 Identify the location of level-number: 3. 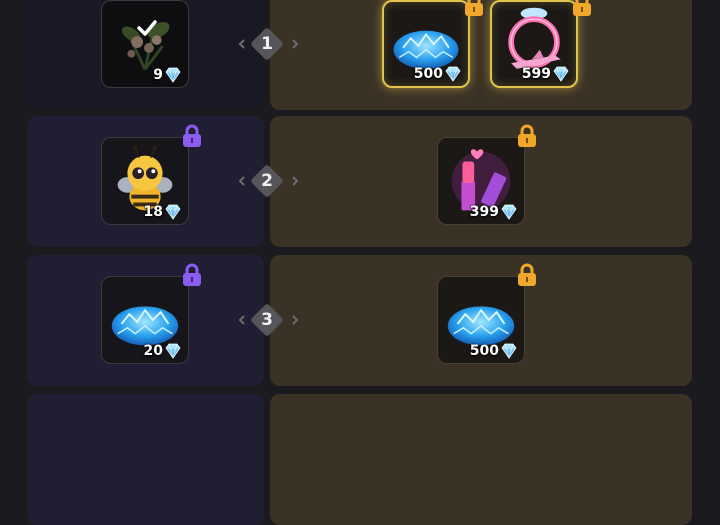
(267, 320).